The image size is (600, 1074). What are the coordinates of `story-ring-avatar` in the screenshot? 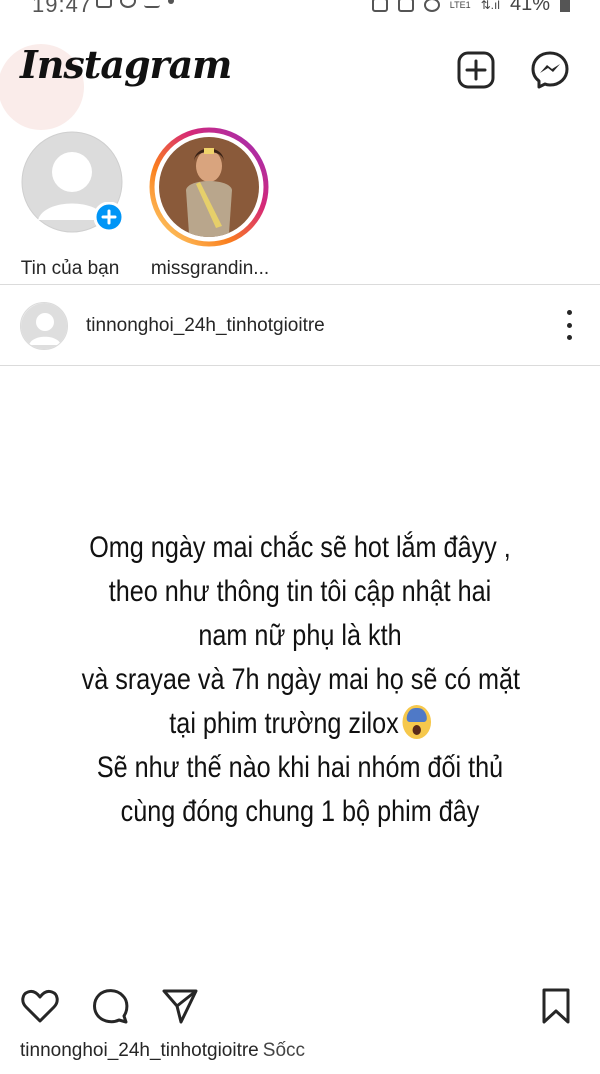 It's located at (209, 187).